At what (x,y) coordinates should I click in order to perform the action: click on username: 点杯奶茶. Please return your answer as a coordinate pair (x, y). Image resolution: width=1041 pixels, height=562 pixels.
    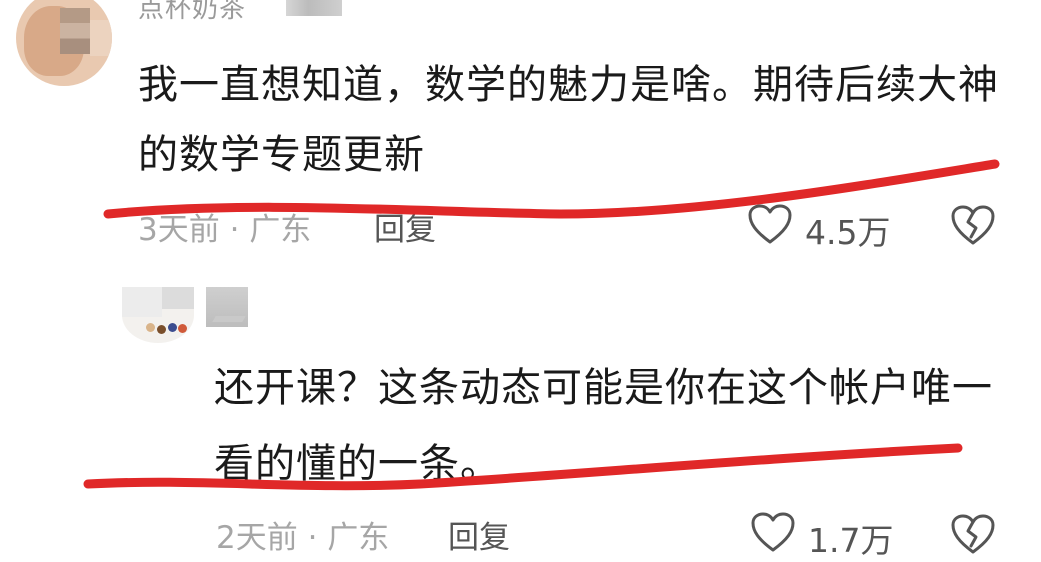
    Looking at the image, I should click on (192, 12).